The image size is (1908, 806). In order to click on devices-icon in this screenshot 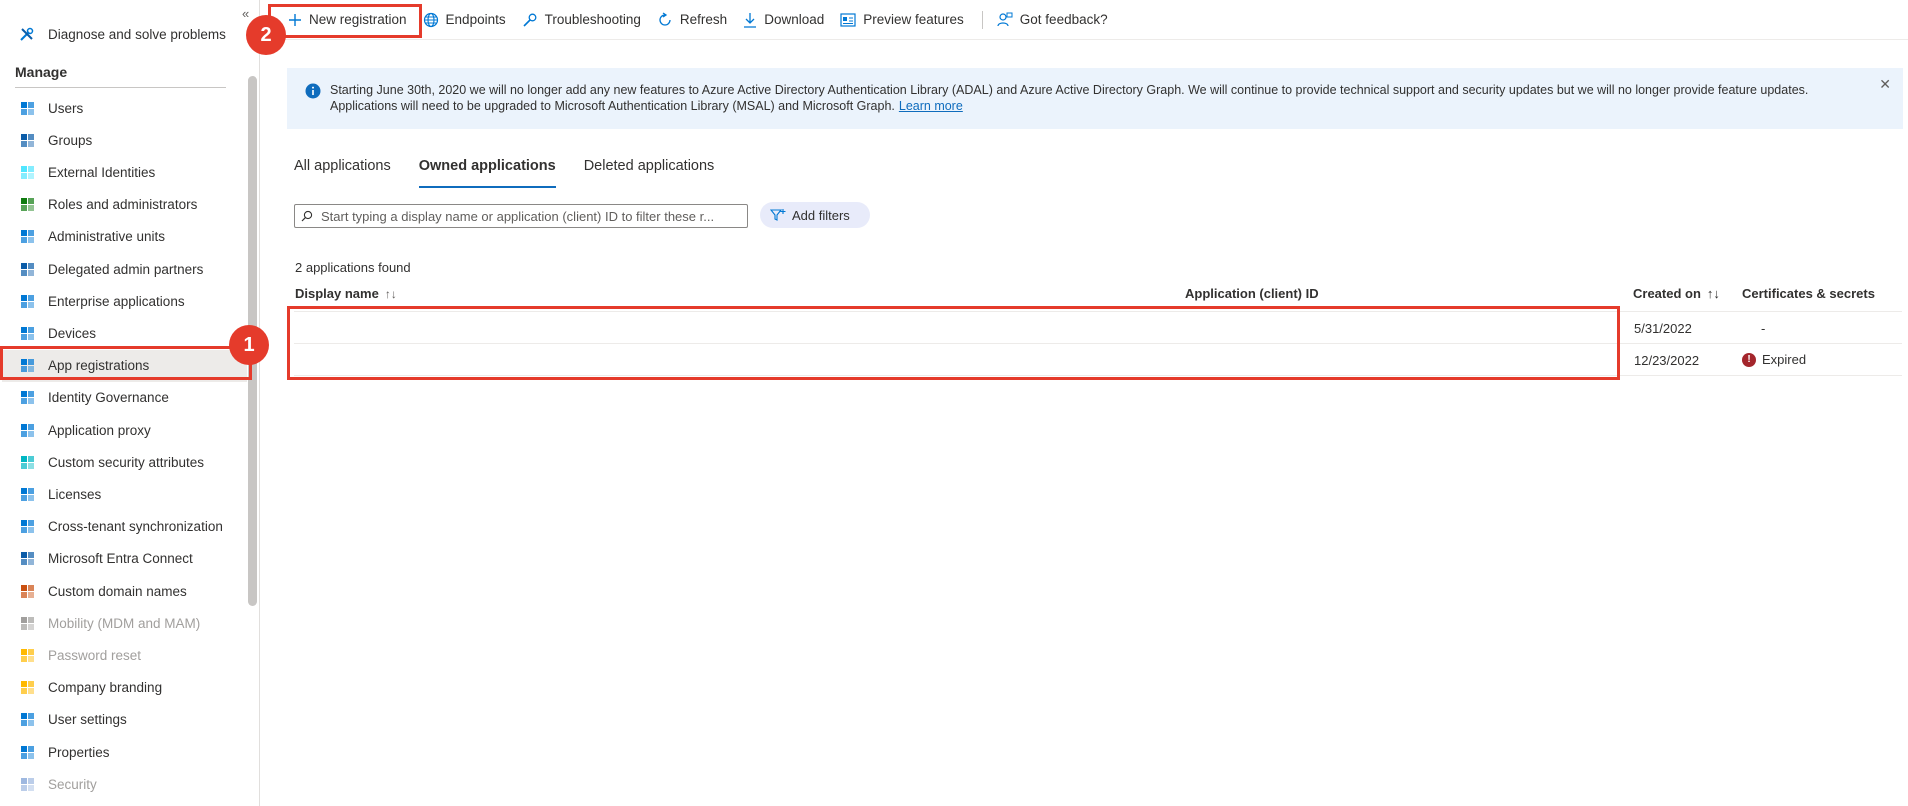, I will do `click(27, 333)`.